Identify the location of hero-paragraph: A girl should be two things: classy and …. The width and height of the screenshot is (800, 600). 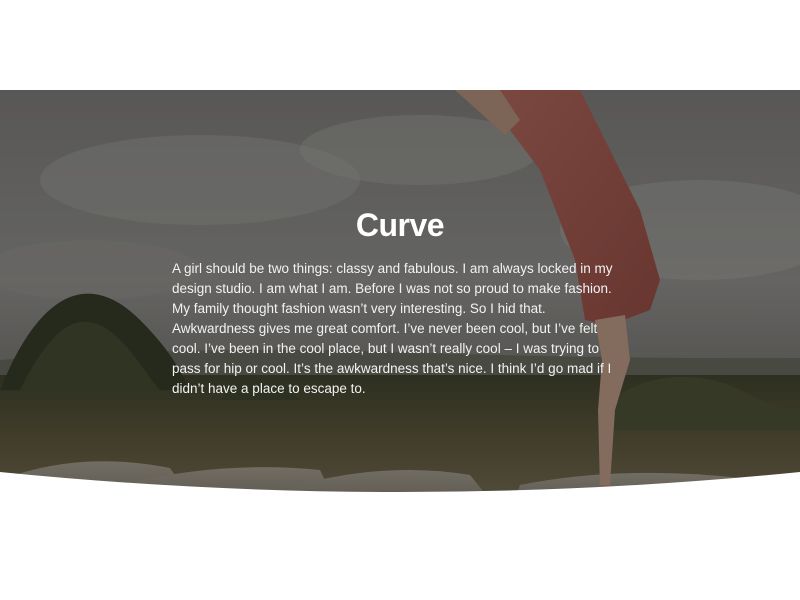
(392, 329).